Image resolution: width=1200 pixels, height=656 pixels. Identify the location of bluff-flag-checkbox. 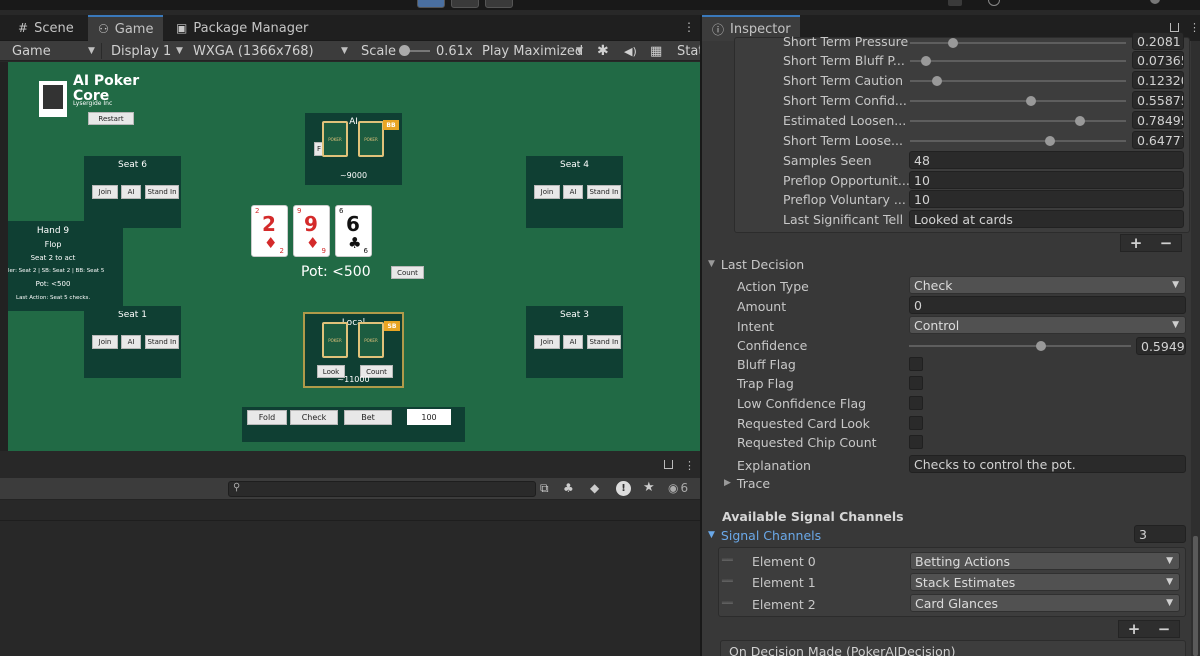
(916, 364).